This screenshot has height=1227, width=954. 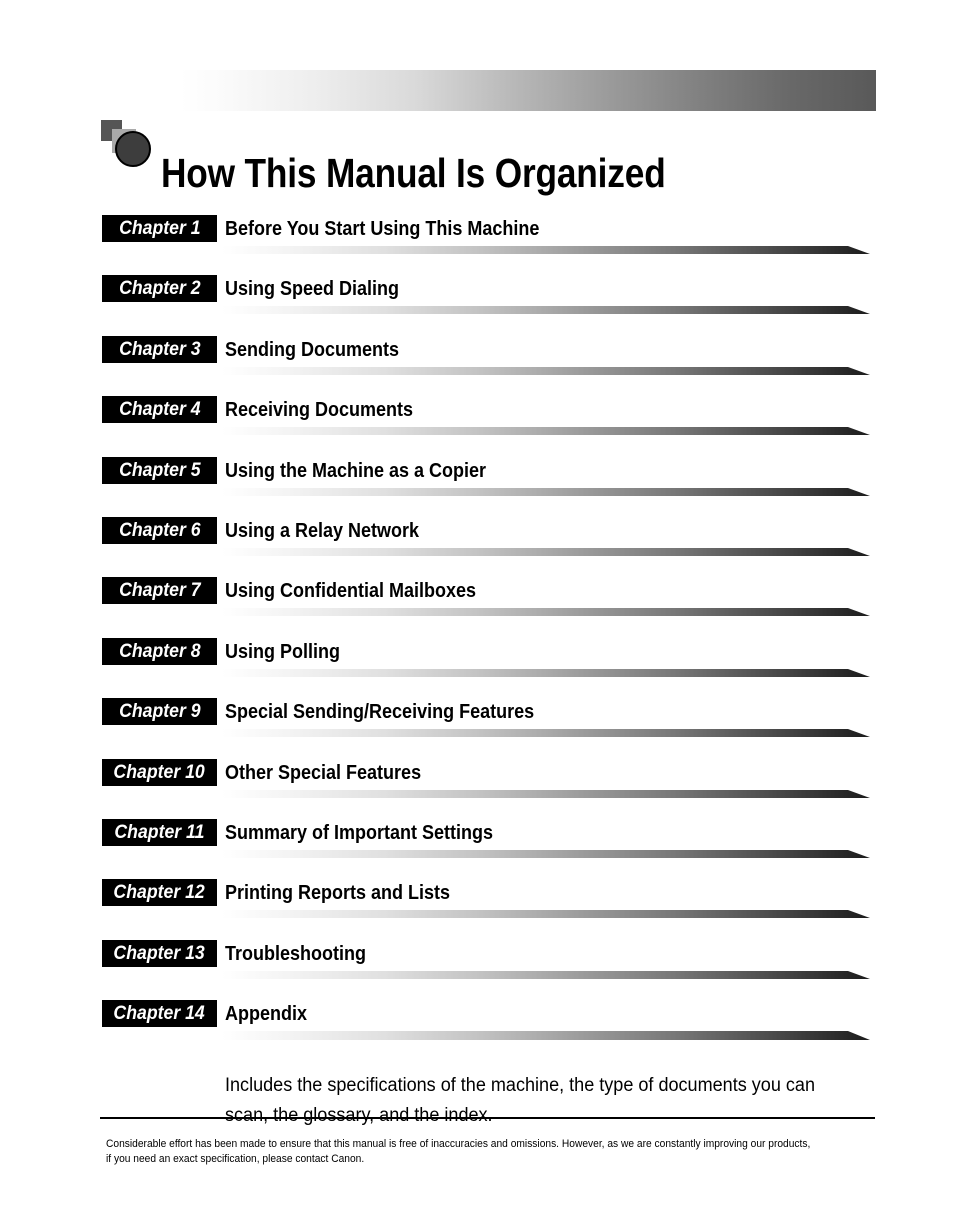 I want to click on chapter-number-badge: Chapter 12, so click(x=159, y=893).